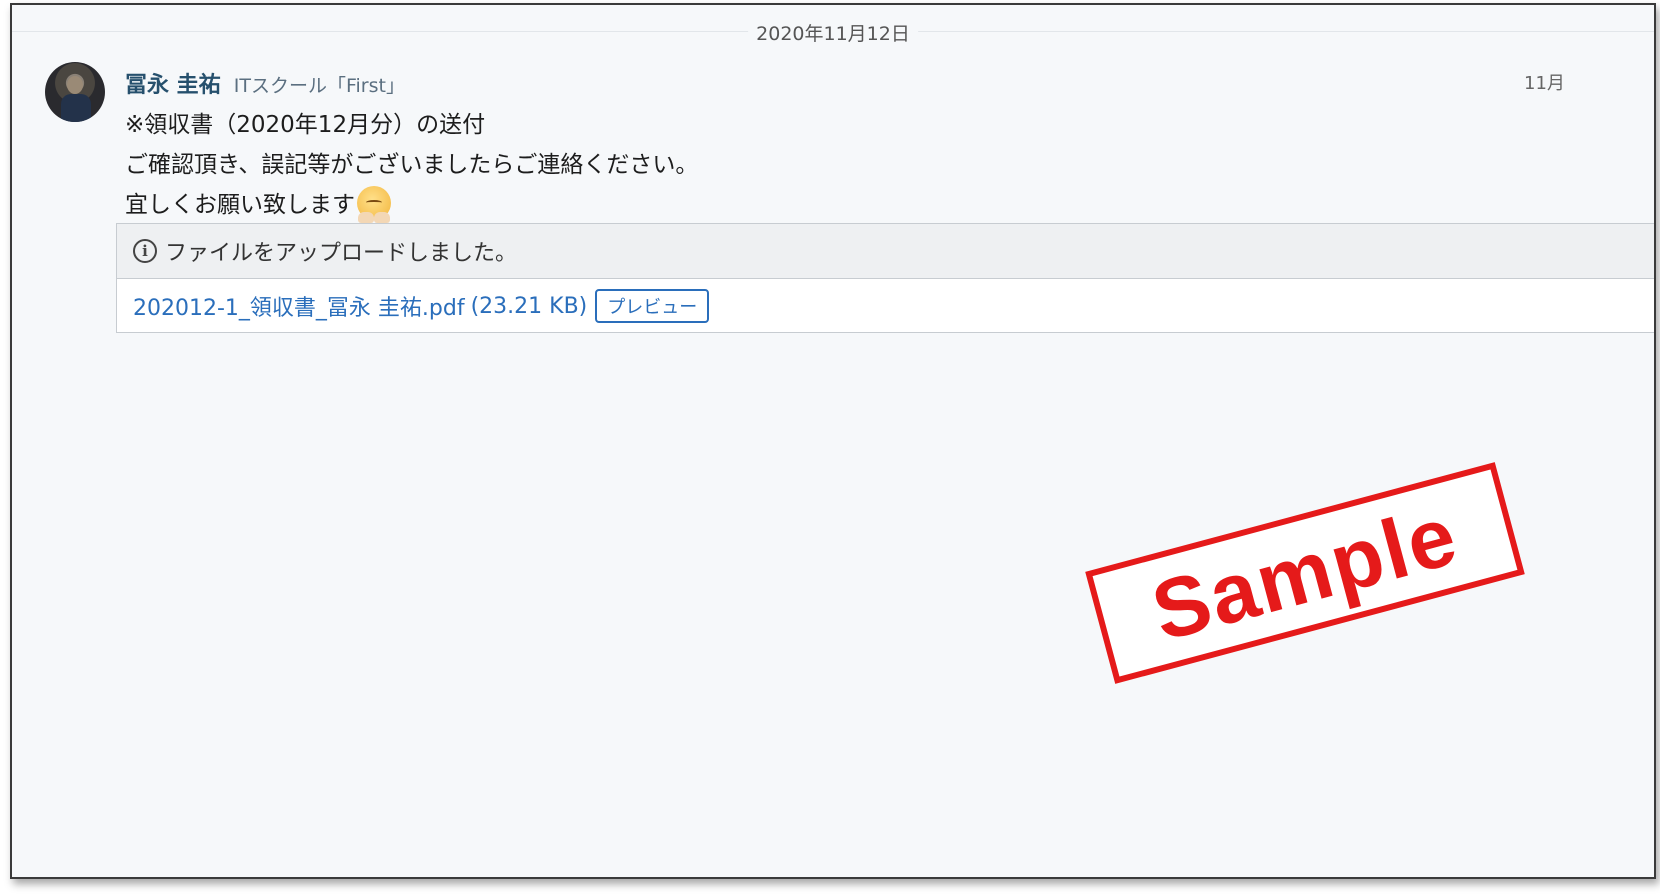  What do you see at coordinates (240, 205) in the screenshot?
I see `message-line-3-text: 宜しくお願い致します` at bounding box center [240, 205].